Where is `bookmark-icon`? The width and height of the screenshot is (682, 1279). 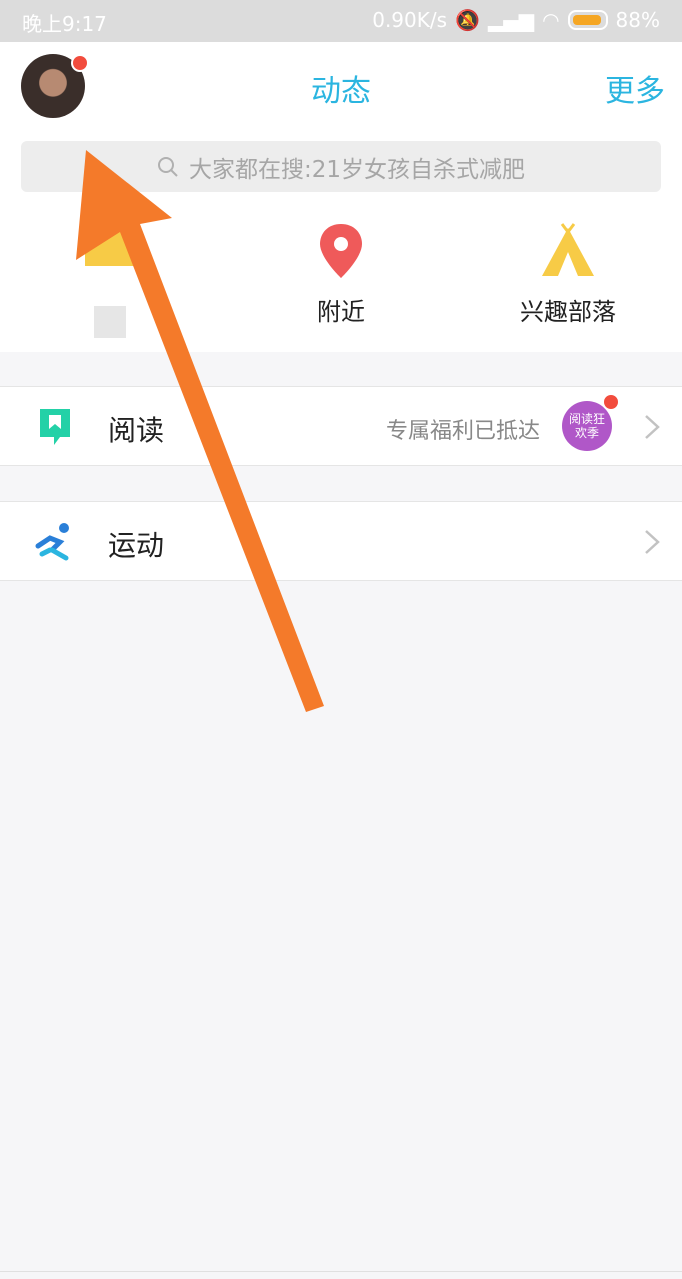
bookmark-icon is located at coordinates (55, 426).